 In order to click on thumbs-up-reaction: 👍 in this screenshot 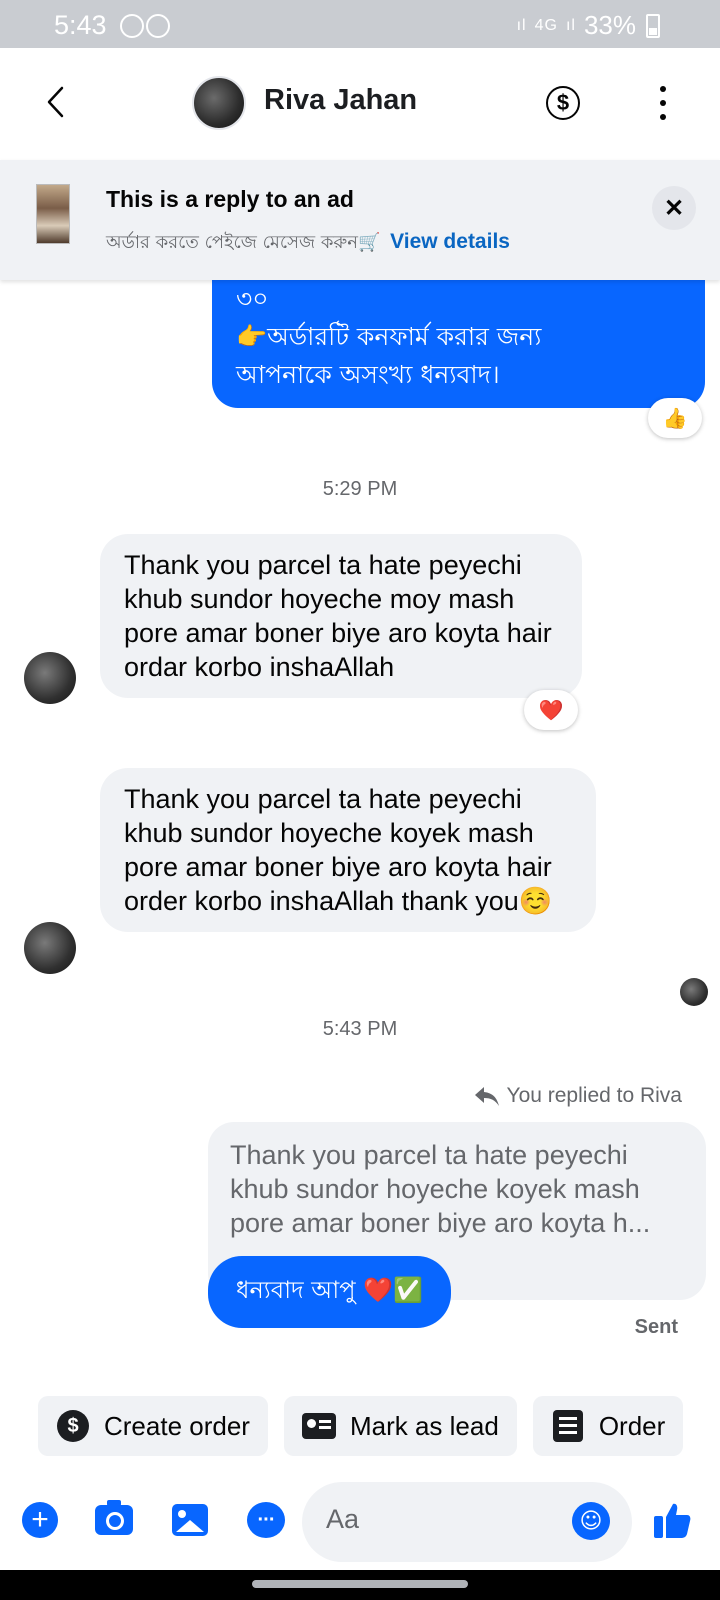, I will do `click(675, 418)`.